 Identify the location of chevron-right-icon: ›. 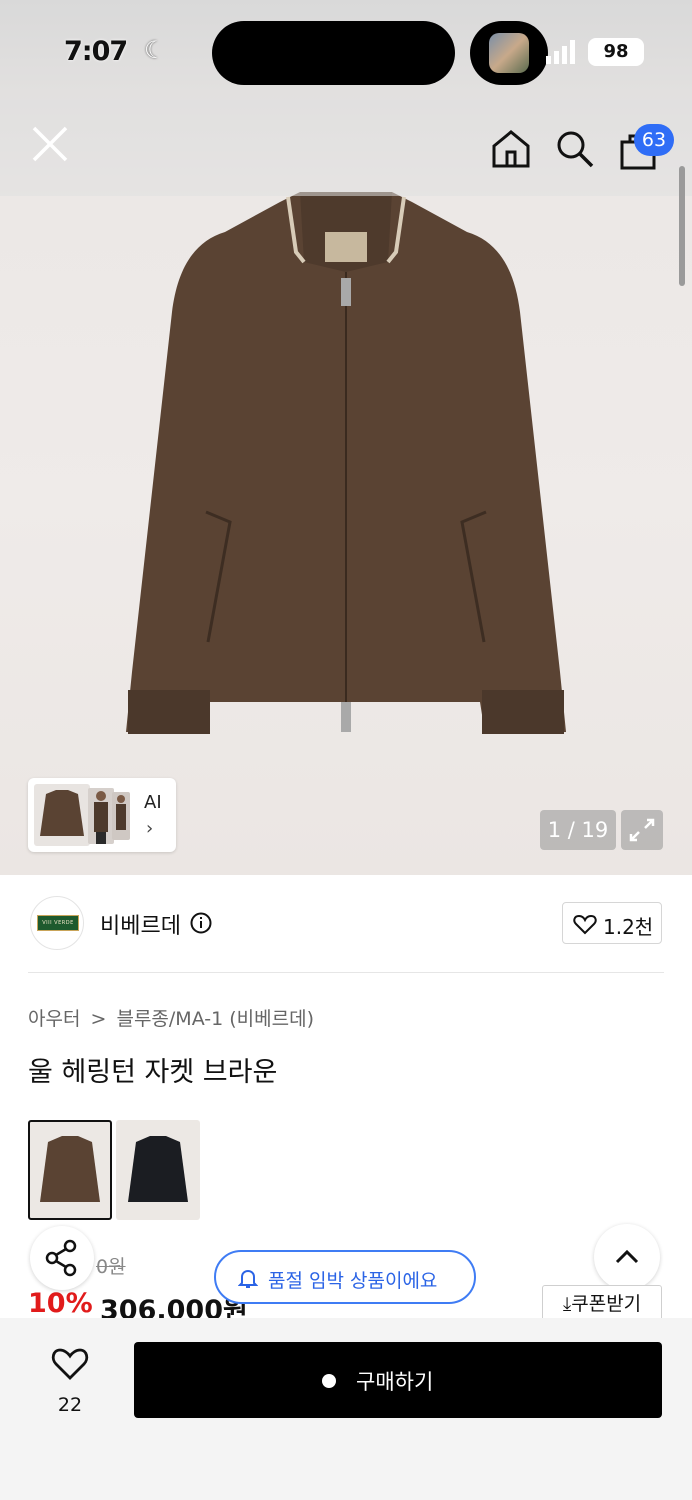
(150, 828).